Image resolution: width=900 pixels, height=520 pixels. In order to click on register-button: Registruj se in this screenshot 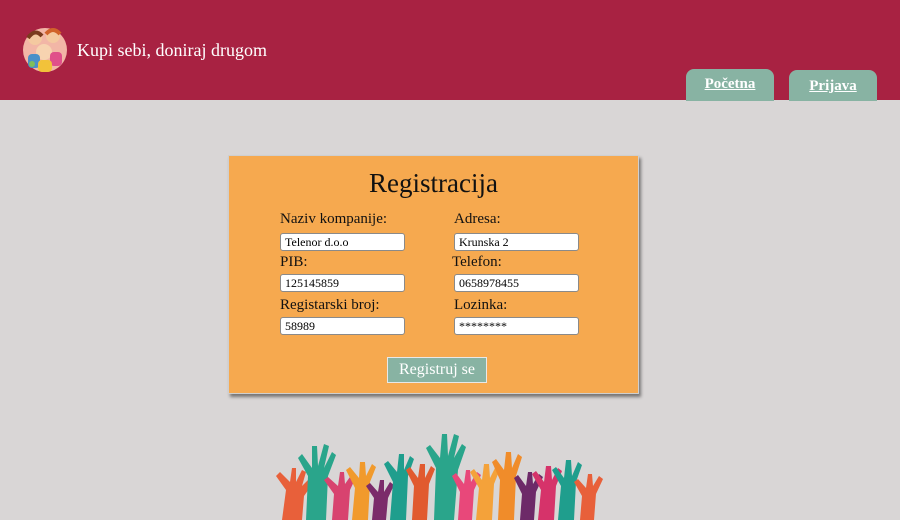, I will do `click(437, 370)`.